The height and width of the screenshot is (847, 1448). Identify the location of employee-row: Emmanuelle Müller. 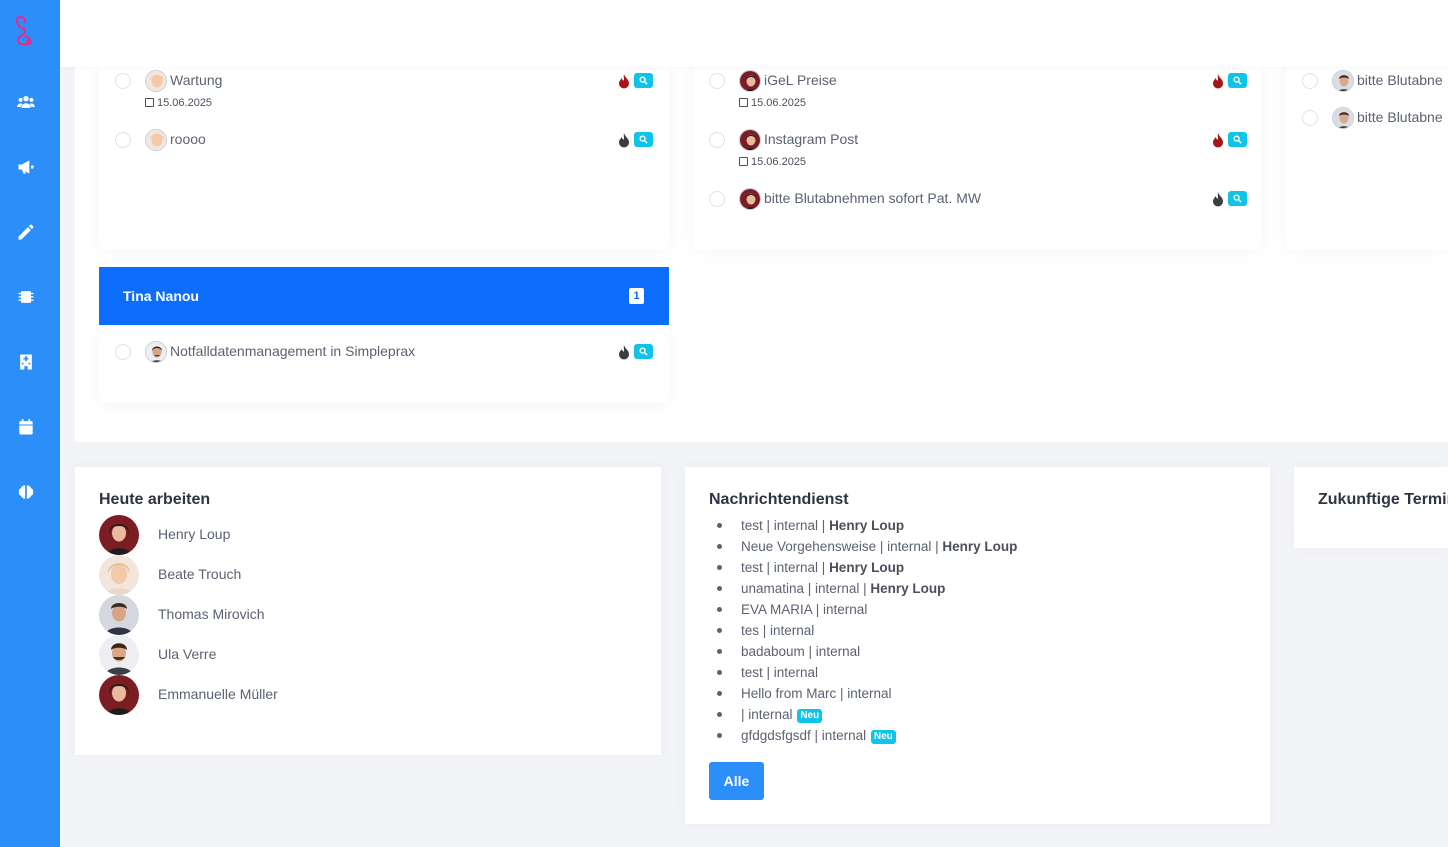
(249, 695).